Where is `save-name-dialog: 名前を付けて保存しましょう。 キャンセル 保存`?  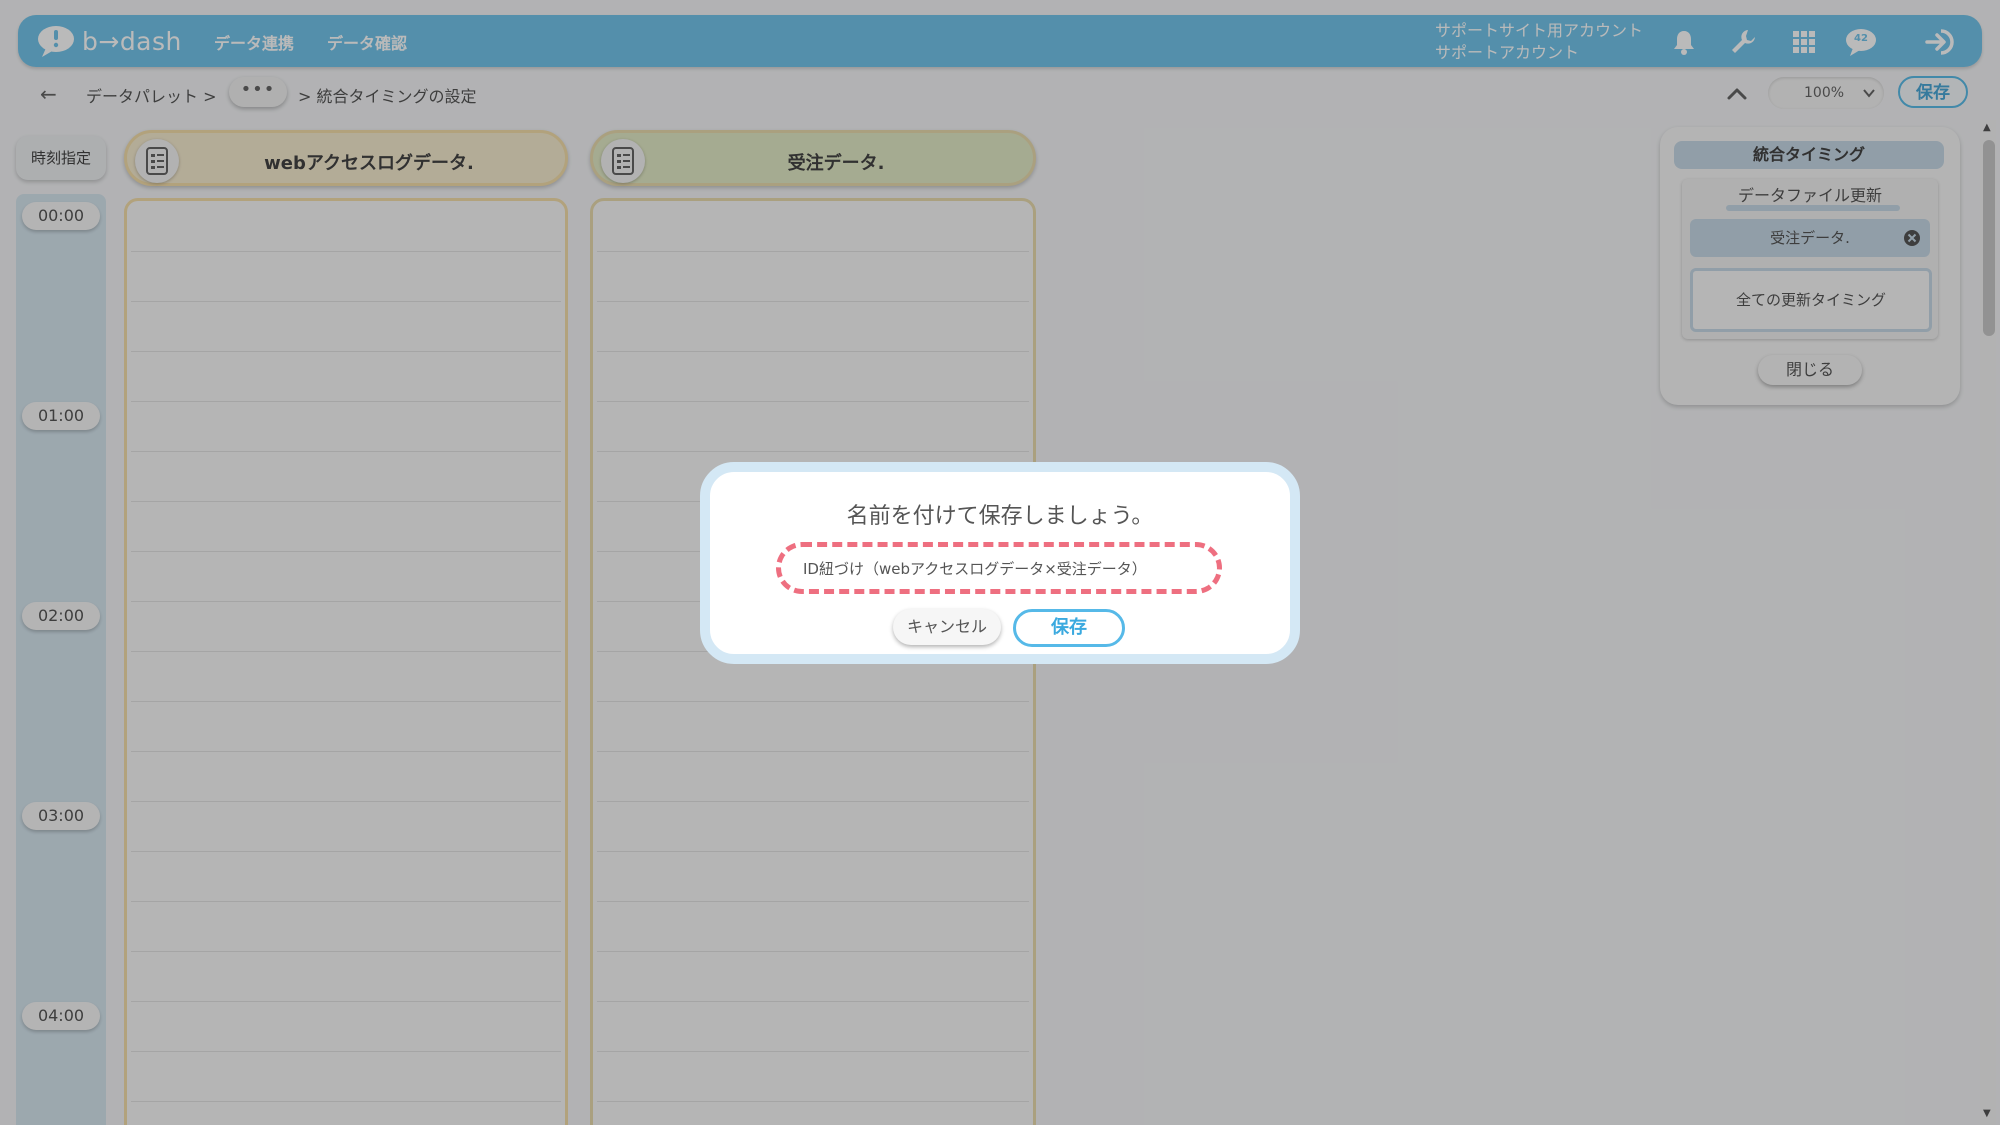 save-name-dialog: 名前を付けて保存しましょう。 キャンセル 保存 is located at coordinates (1000, 563).